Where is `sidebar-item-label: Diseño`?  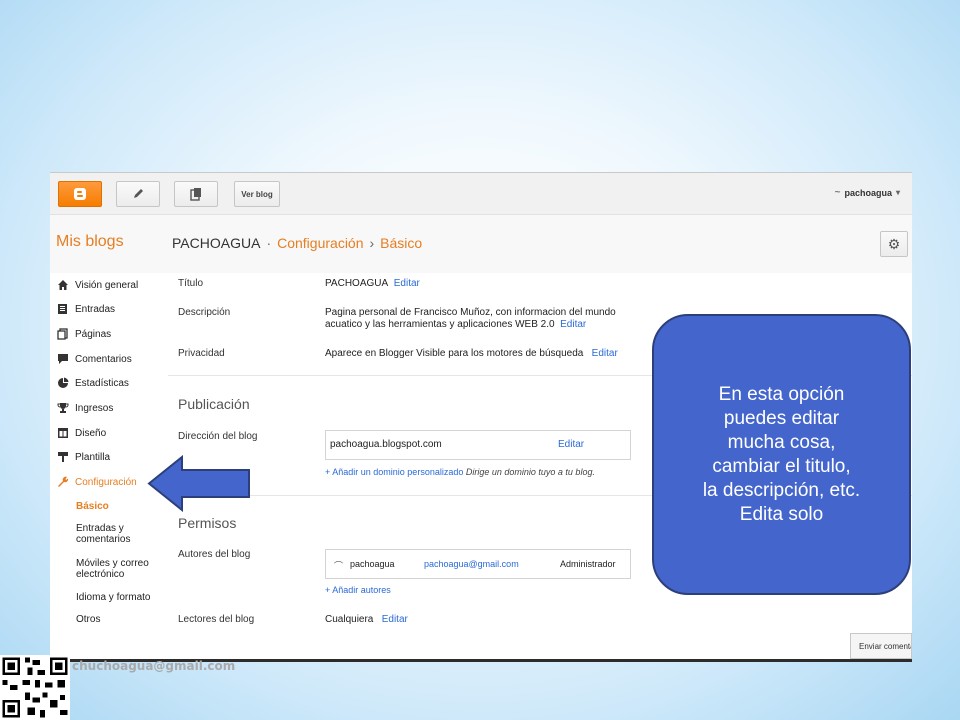
sidebar-item-label: Diseño is located at coordinates (91, 433).